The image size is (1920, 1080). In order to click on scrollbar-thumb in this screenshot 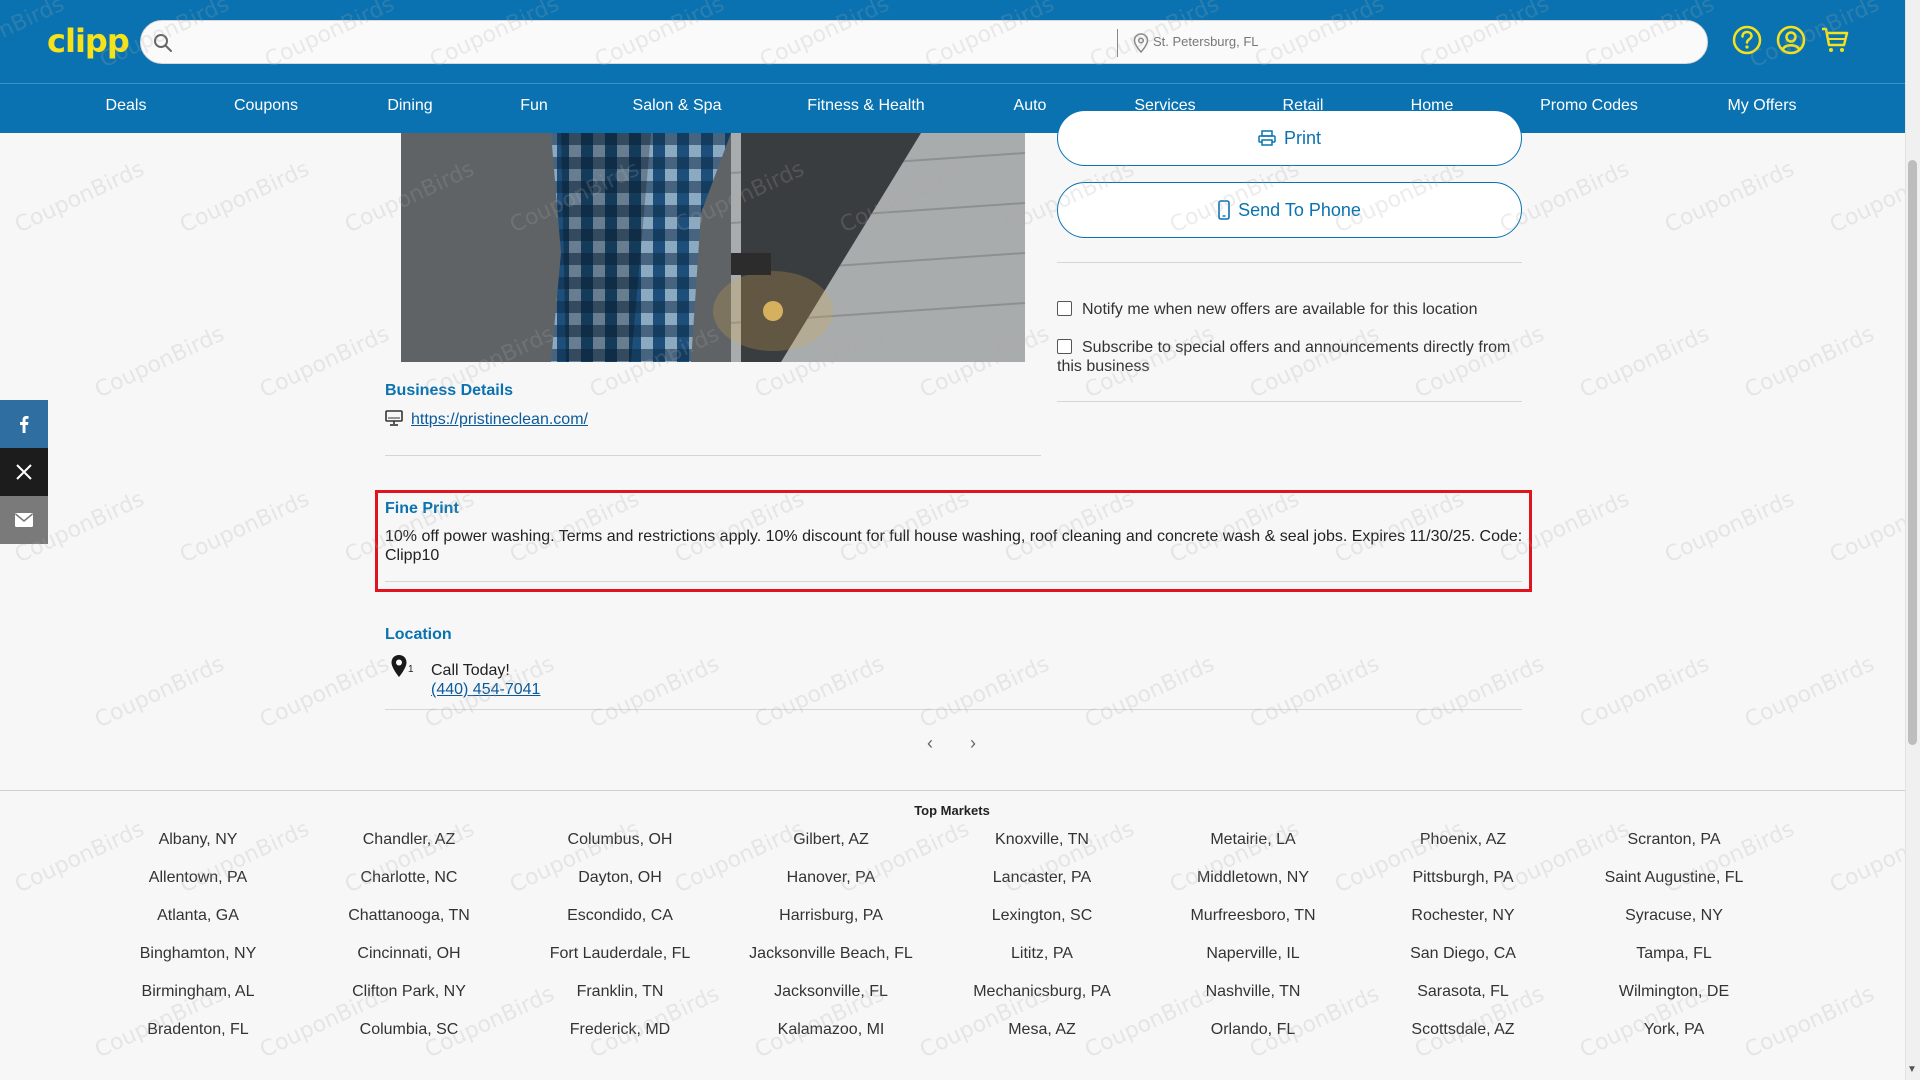, I will do `click(1912, 452)`.